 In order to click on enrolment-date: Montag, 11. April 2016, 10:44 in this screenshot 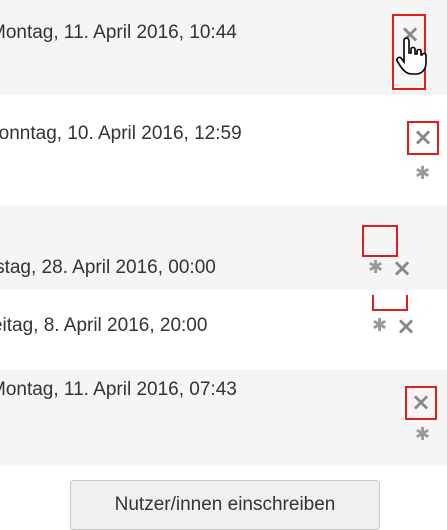, I will do `click(118, 32)`.